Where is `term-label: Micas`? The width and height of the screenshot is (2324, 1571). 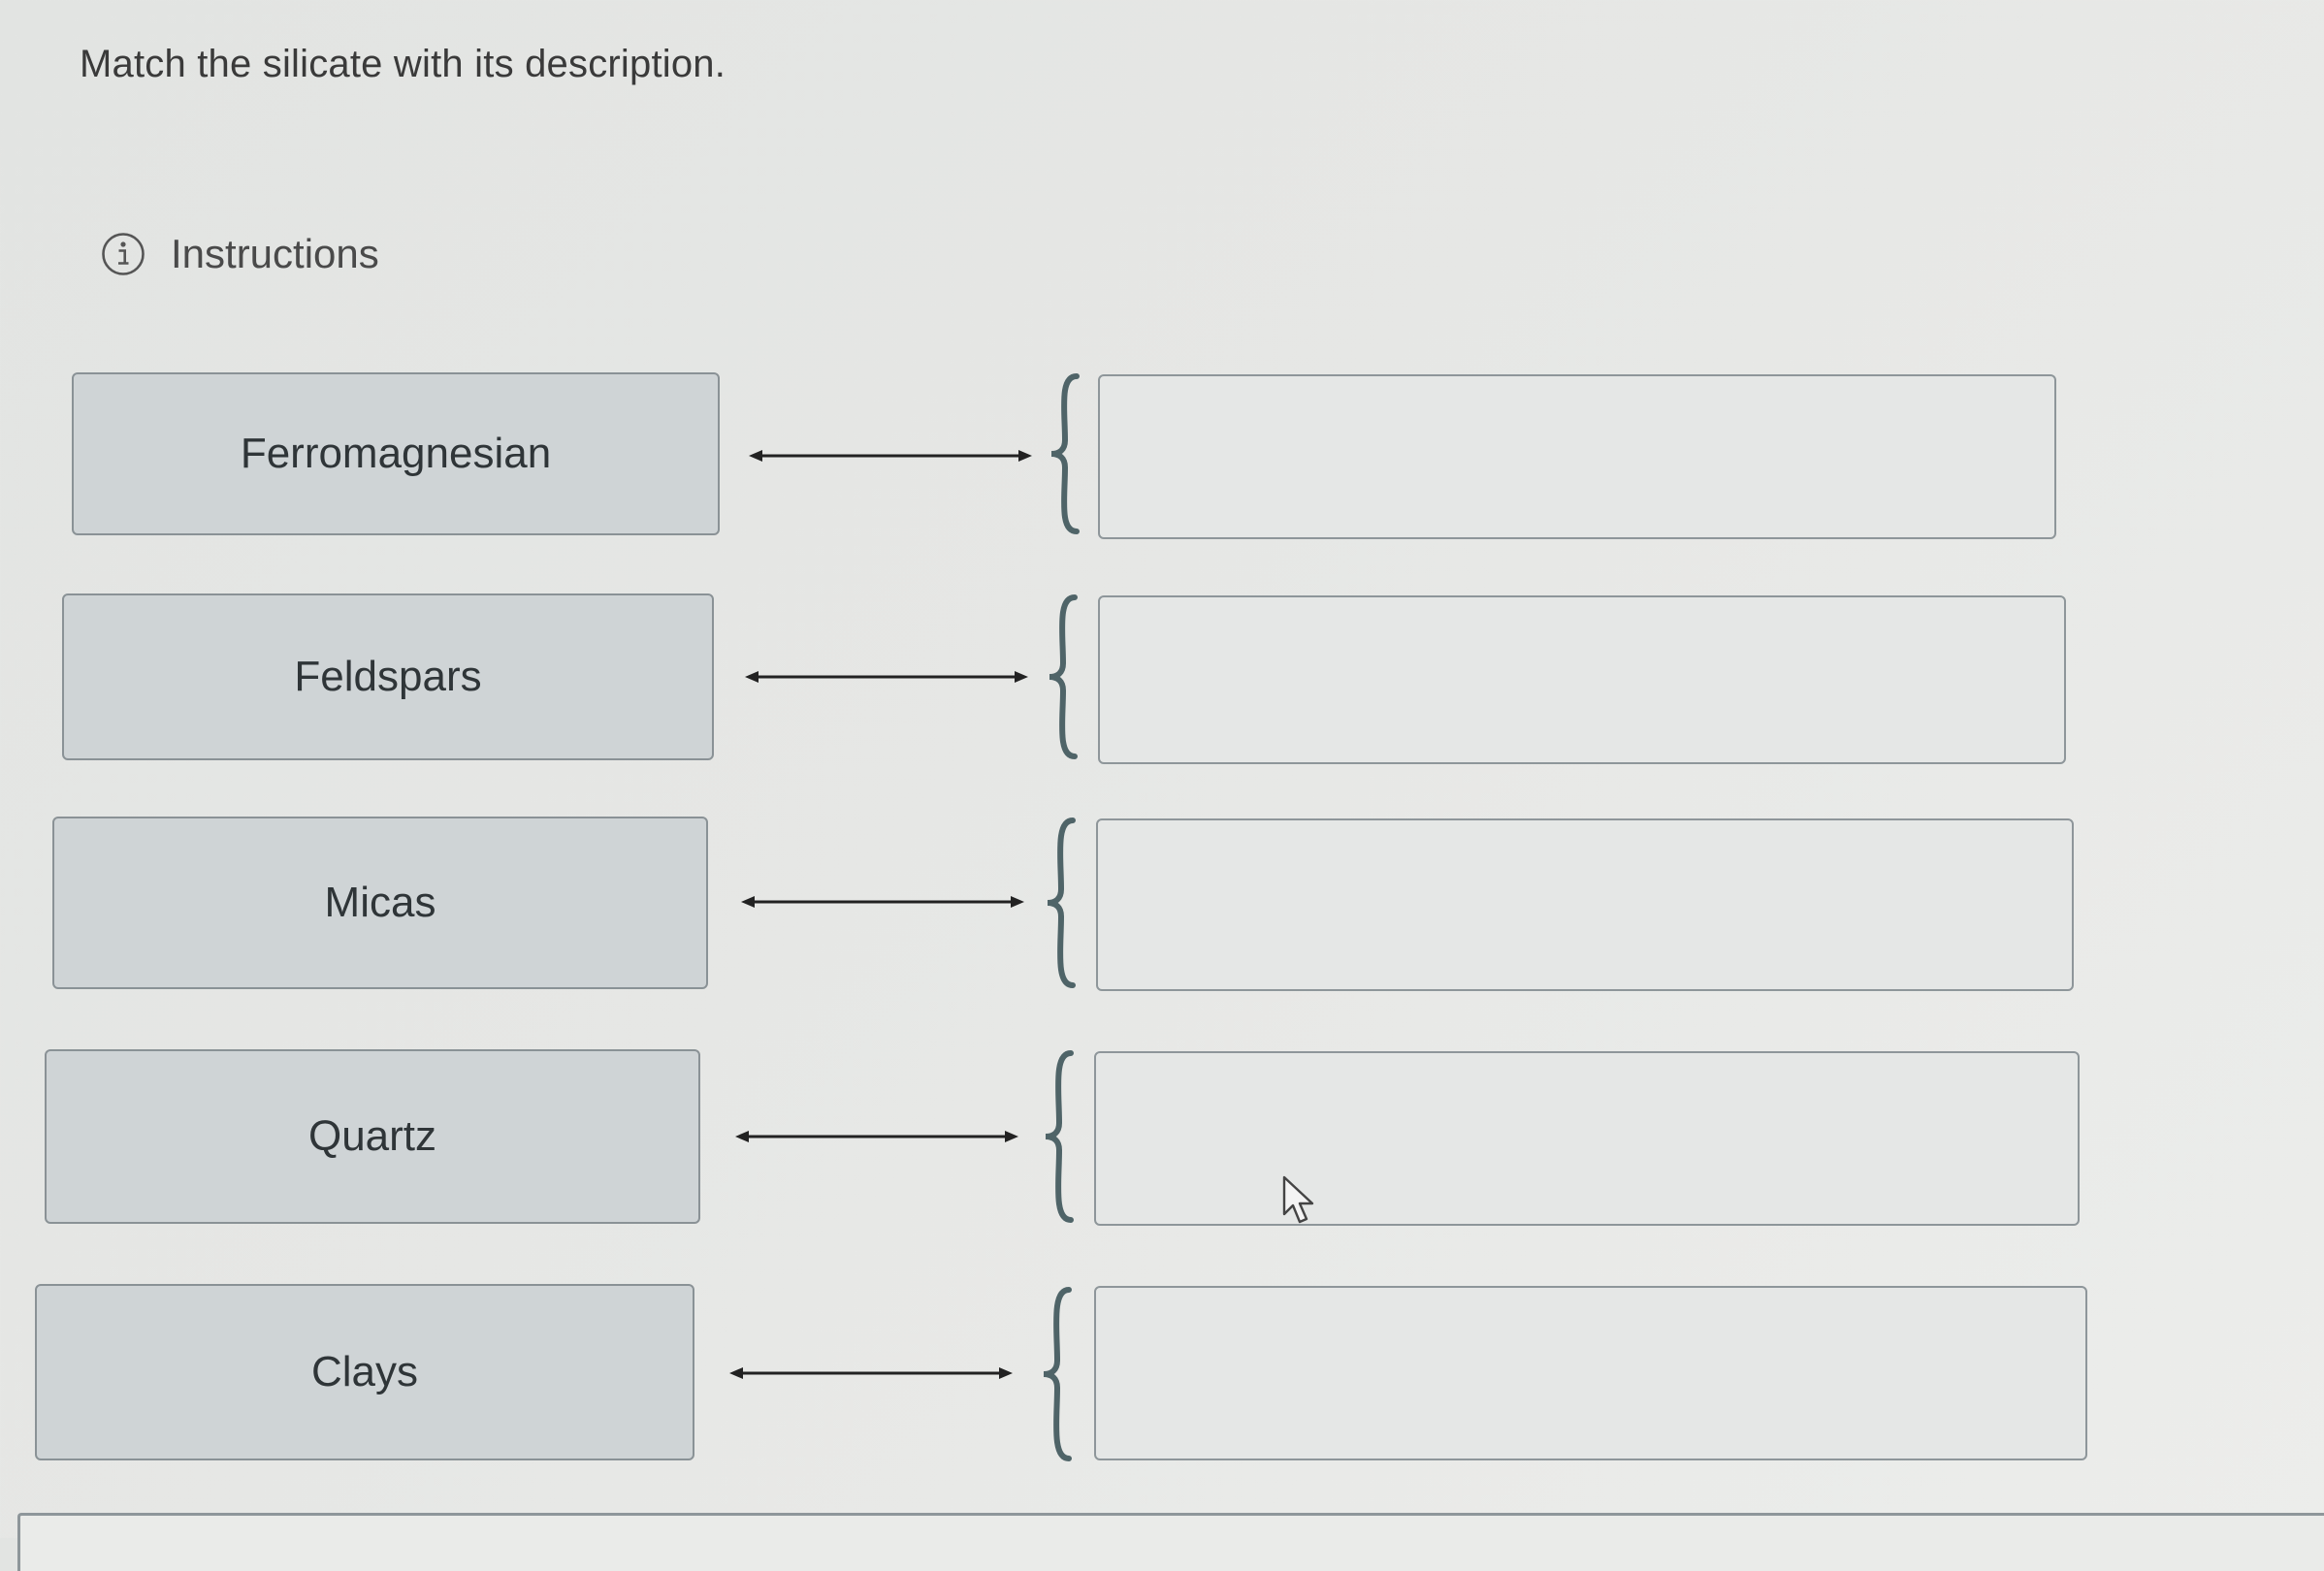 term-label: Micas is located at coordinates (380, 902).